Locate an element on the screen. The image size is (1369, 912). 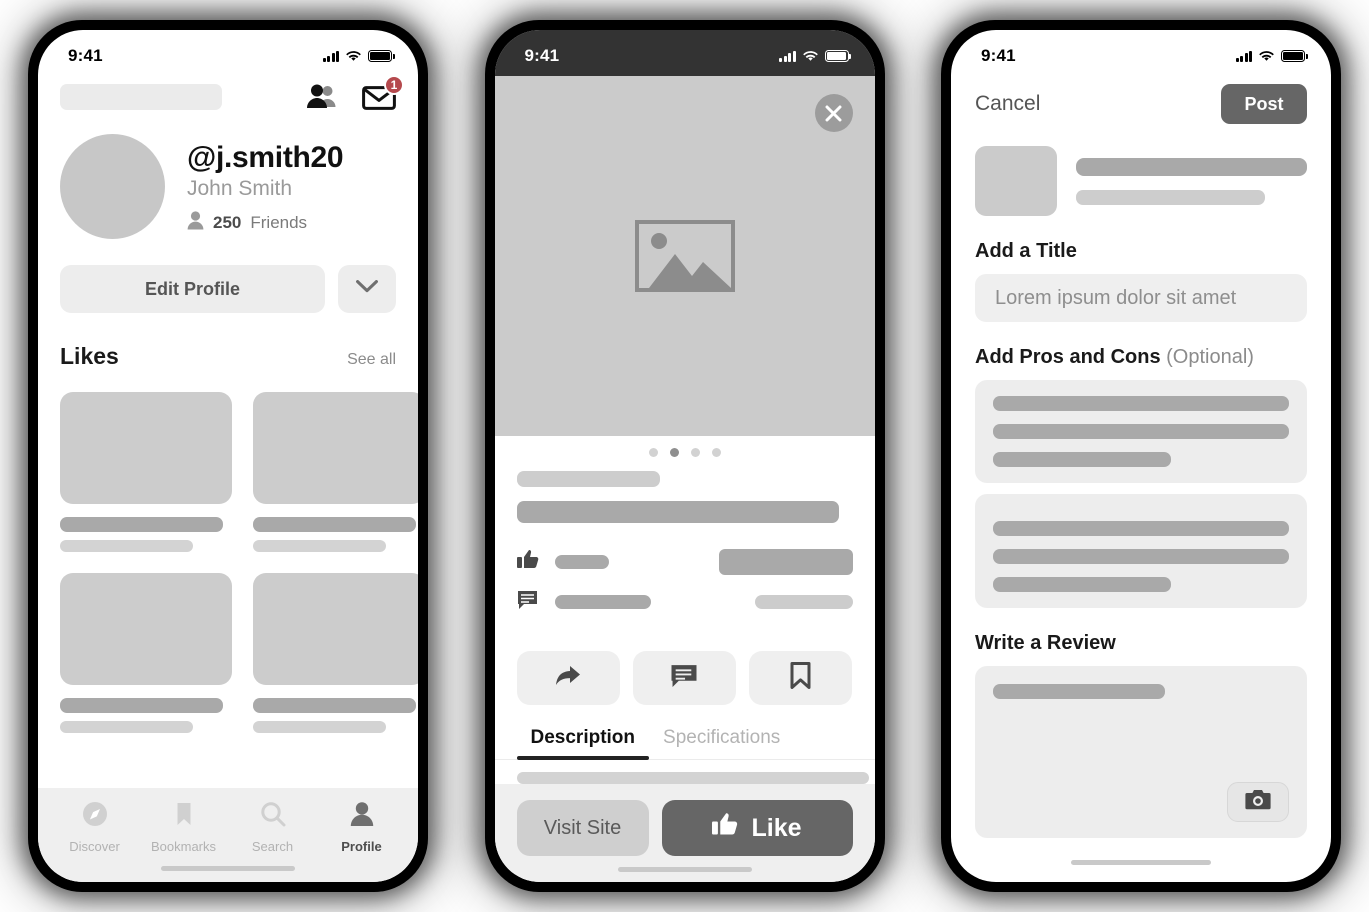
signal-icon is located at coordinates (787, 56).